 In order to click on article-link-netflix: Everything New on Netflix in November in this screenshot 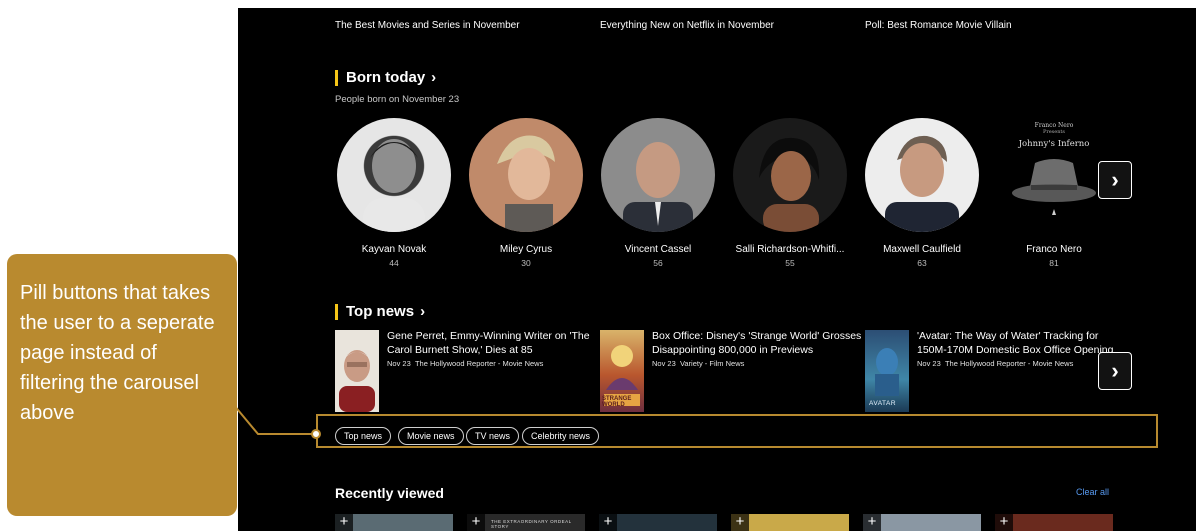, I will do `click(687, 25)`.